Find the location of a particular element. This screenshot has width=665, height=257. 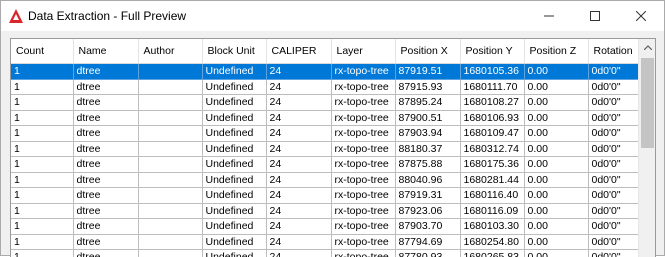

column-header: Position X is located at coordinates (427, 51).